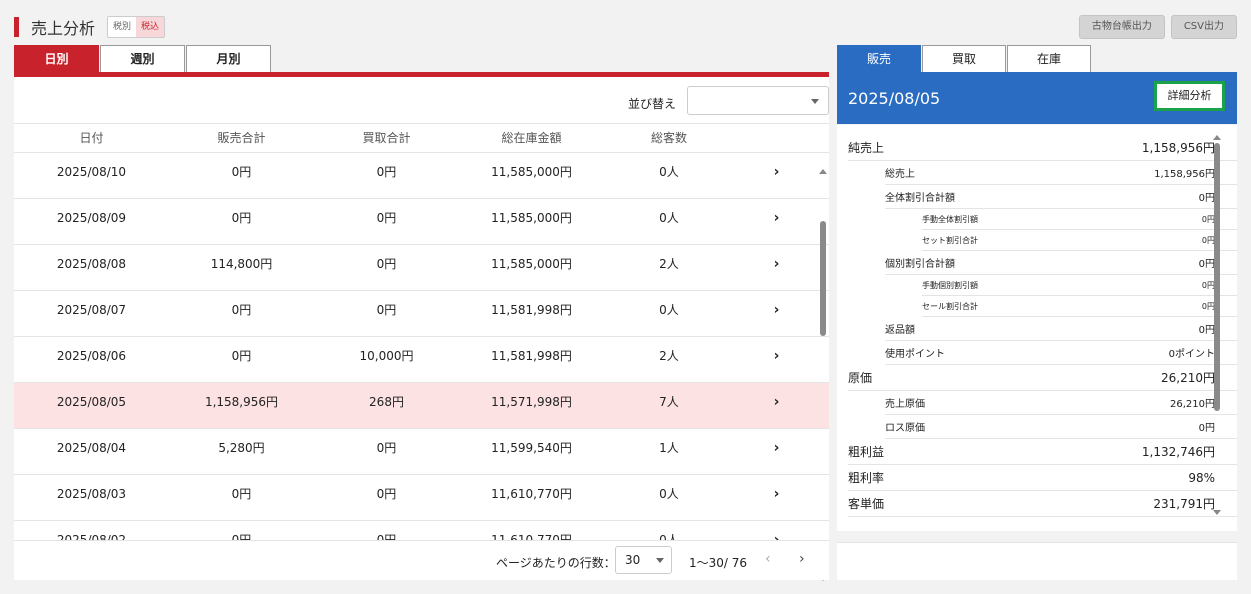 The image size is (1251, 594). What do you see at coordinates (1042, 148) in the screenshot?
I see `breakdown-row: 純売上 1,158,956円` at bounding box center [1042, 148].